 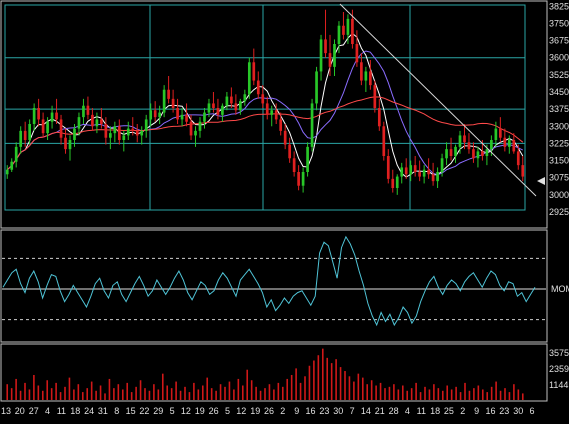 I want to click on price-tick-label: 3525, so click(x=559, y=75).